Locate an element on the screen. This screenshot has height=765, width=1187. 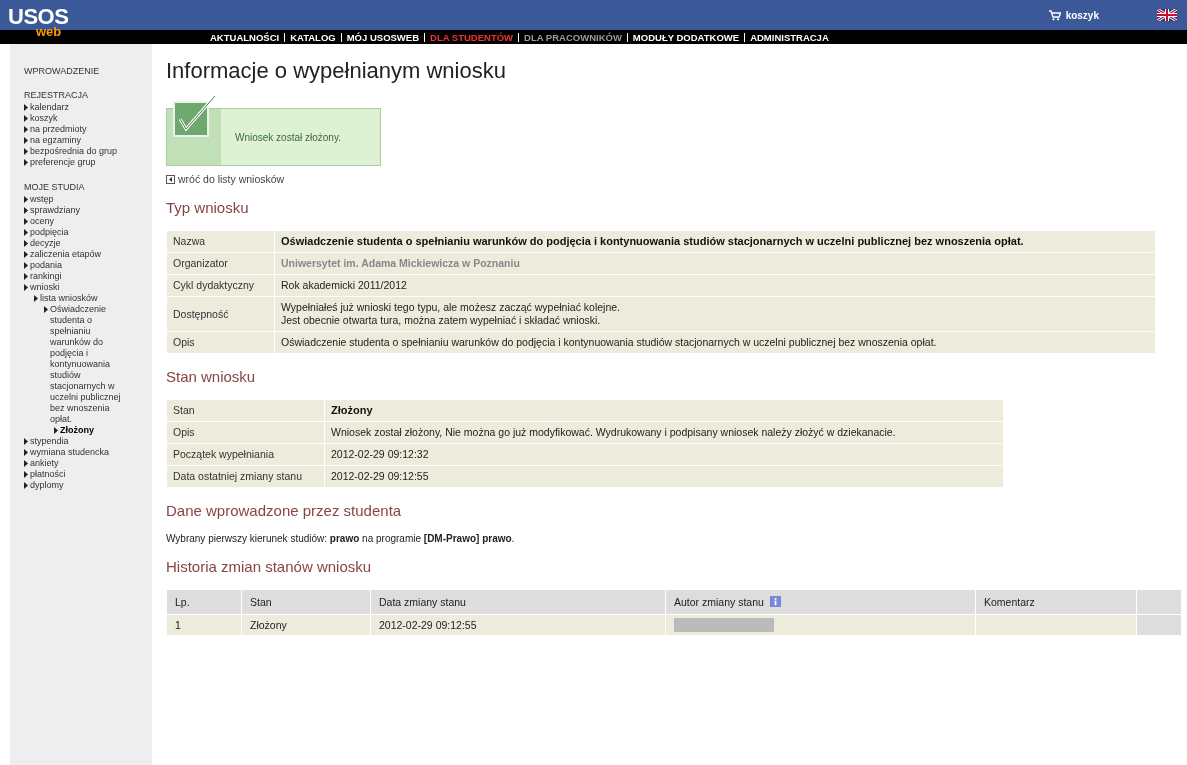
page-title: Informacje o wypełnianym wniosku is located at coordinates (336, 71).